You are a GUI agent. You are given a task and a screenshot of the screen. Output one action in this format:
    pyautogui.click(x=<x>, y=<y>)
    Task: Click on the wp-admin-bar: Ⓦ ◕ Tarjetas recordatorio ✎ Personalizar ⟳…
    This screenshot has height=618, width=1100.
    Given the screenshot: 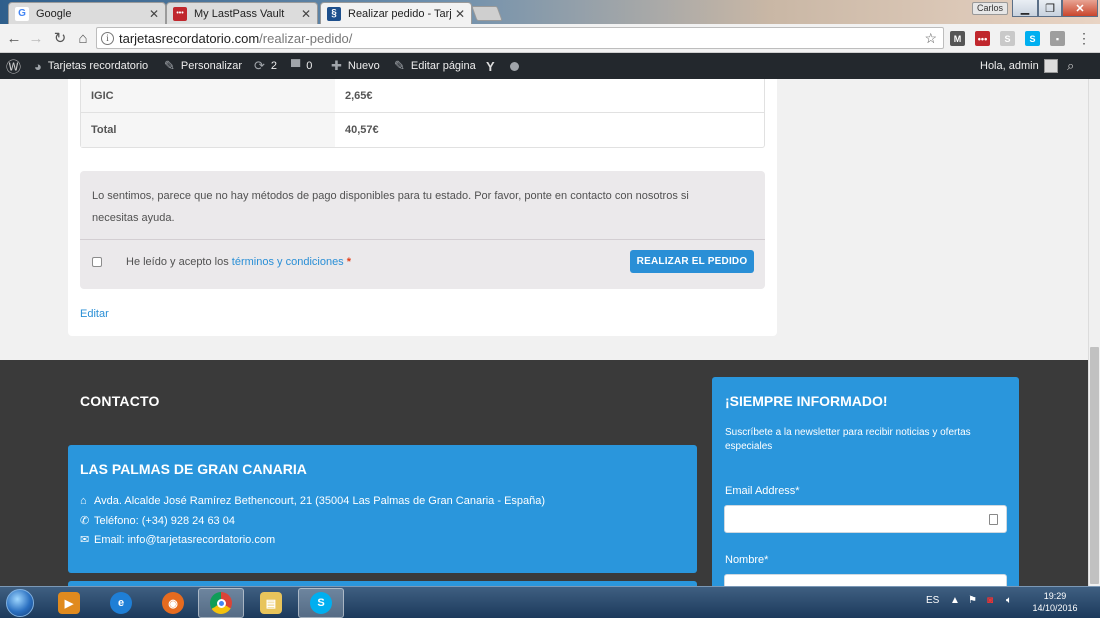 What is the action you would take?
    pyautogui.click(x=550, y=66)
    